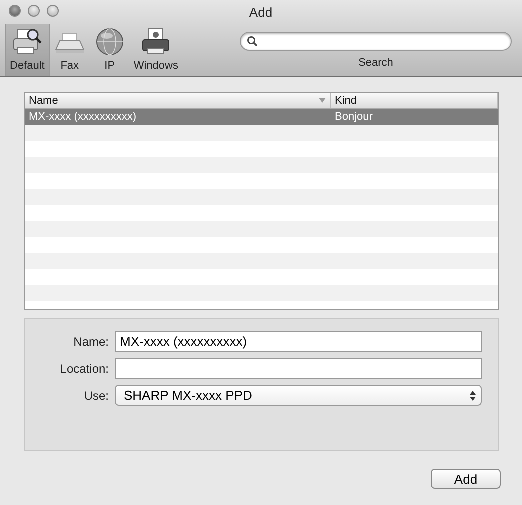 This screenshot has height=505, width=522. Describe the element at coordinates (110, 42) in the screenshot. I see `globe-icon` at that location.